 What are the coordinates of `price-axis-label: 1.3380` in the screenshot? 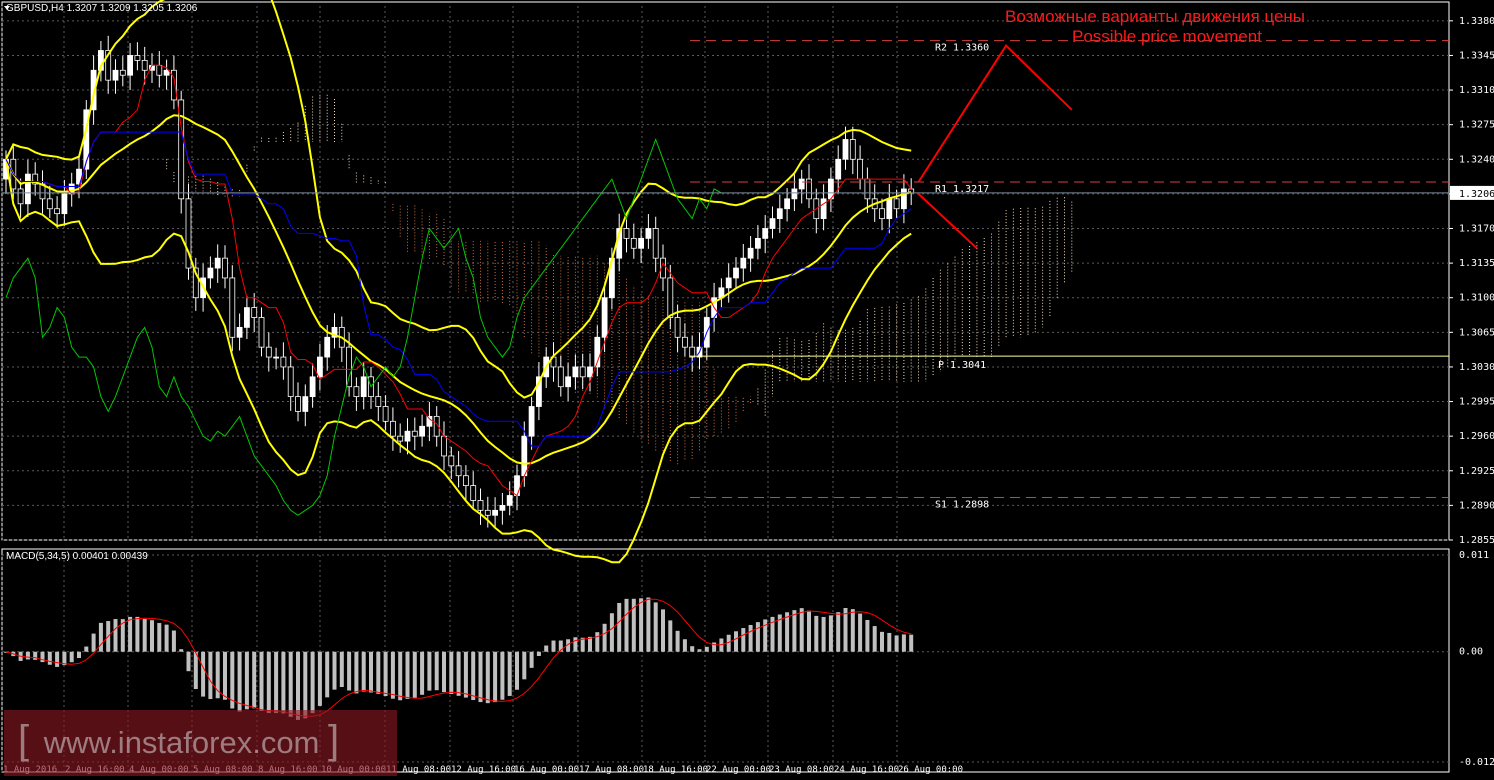 It's located at (1476, 21).